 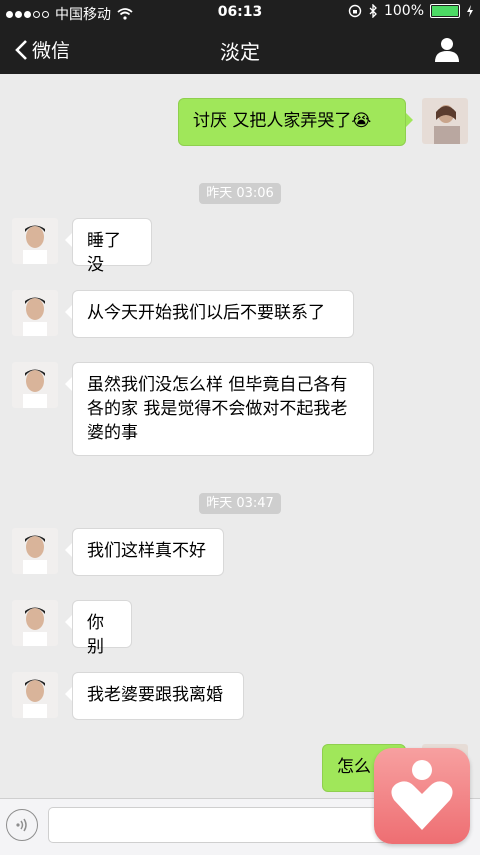 I want to click on bluetooth-icon, so click(x=373, y=11).